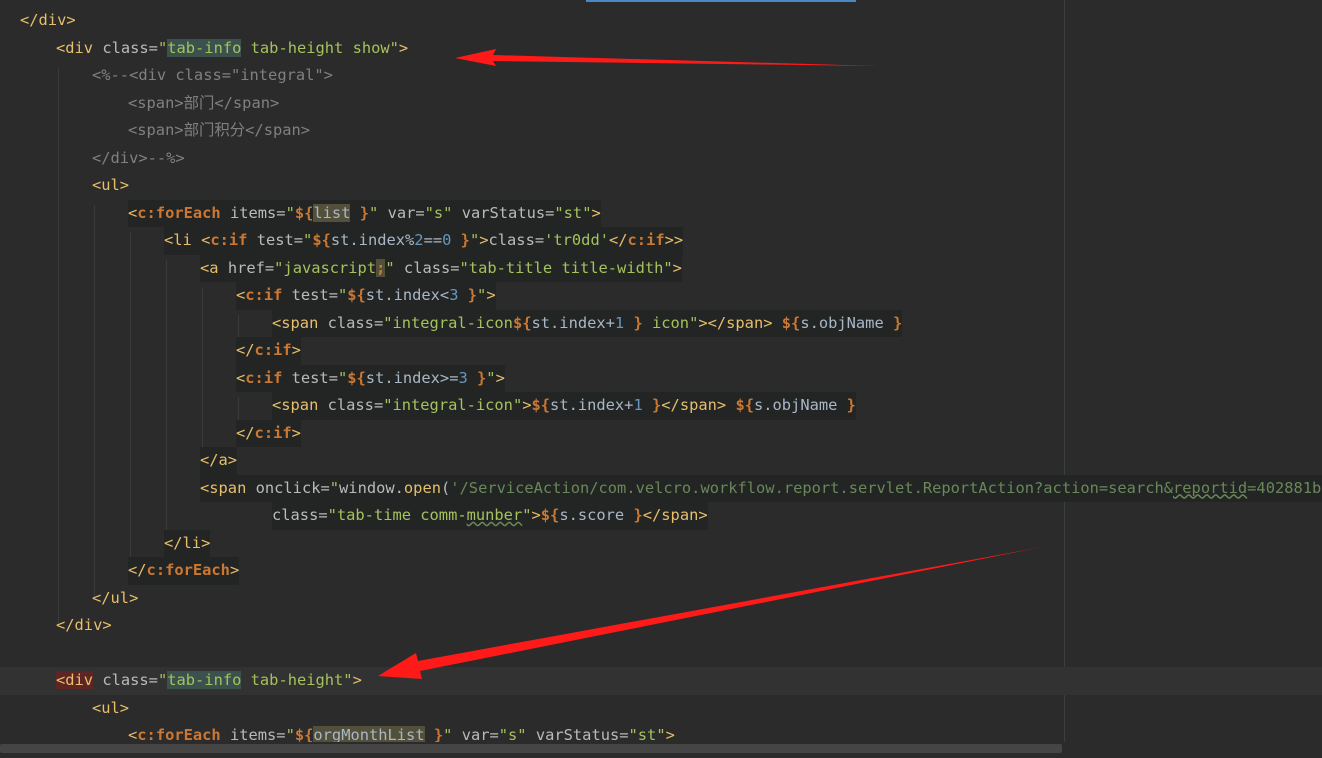  Describe the element at coordinates (661, 159) in the screenshot. I see `code-line: </div>--%>` at that location.